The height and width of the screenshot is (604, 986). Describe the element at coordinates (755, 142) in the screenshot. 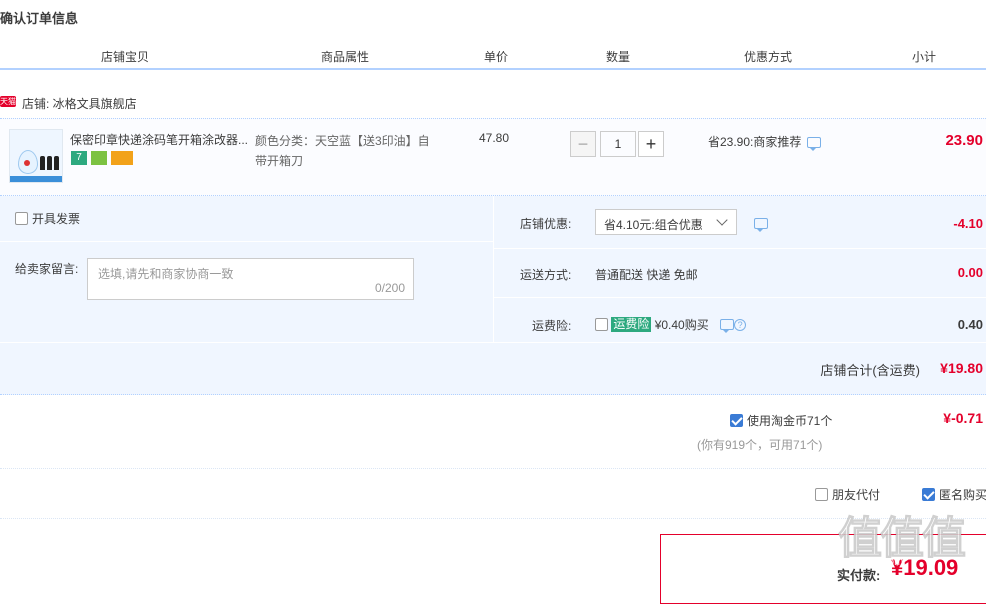

I see `promo-text: 省23.90:商家推荐` at that location.